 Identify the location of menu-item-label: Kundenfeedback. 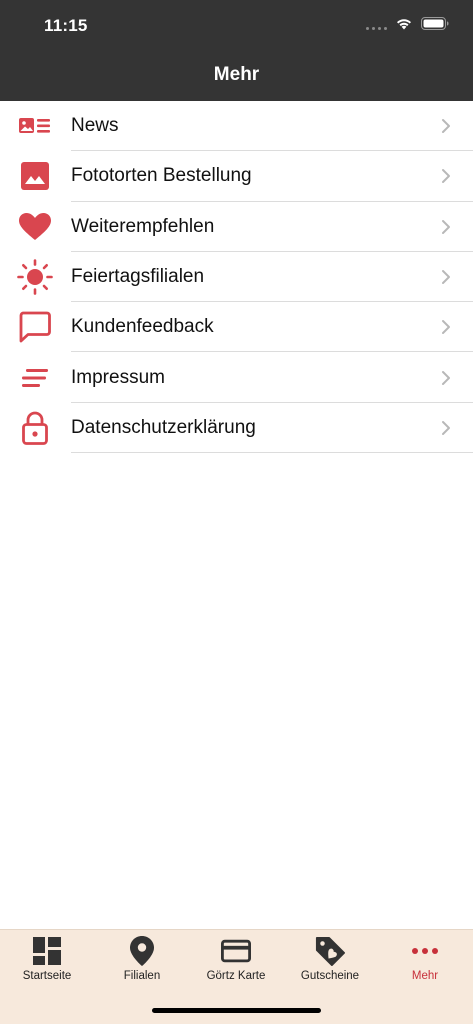
(142, 327).